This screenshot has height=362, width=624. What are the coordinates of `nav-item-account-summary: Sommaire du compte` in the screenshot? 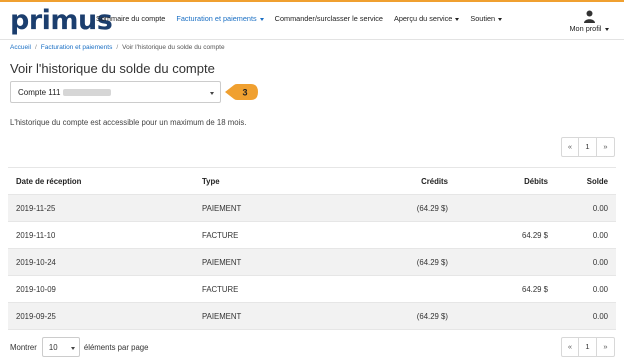 It's located at (130, 18).